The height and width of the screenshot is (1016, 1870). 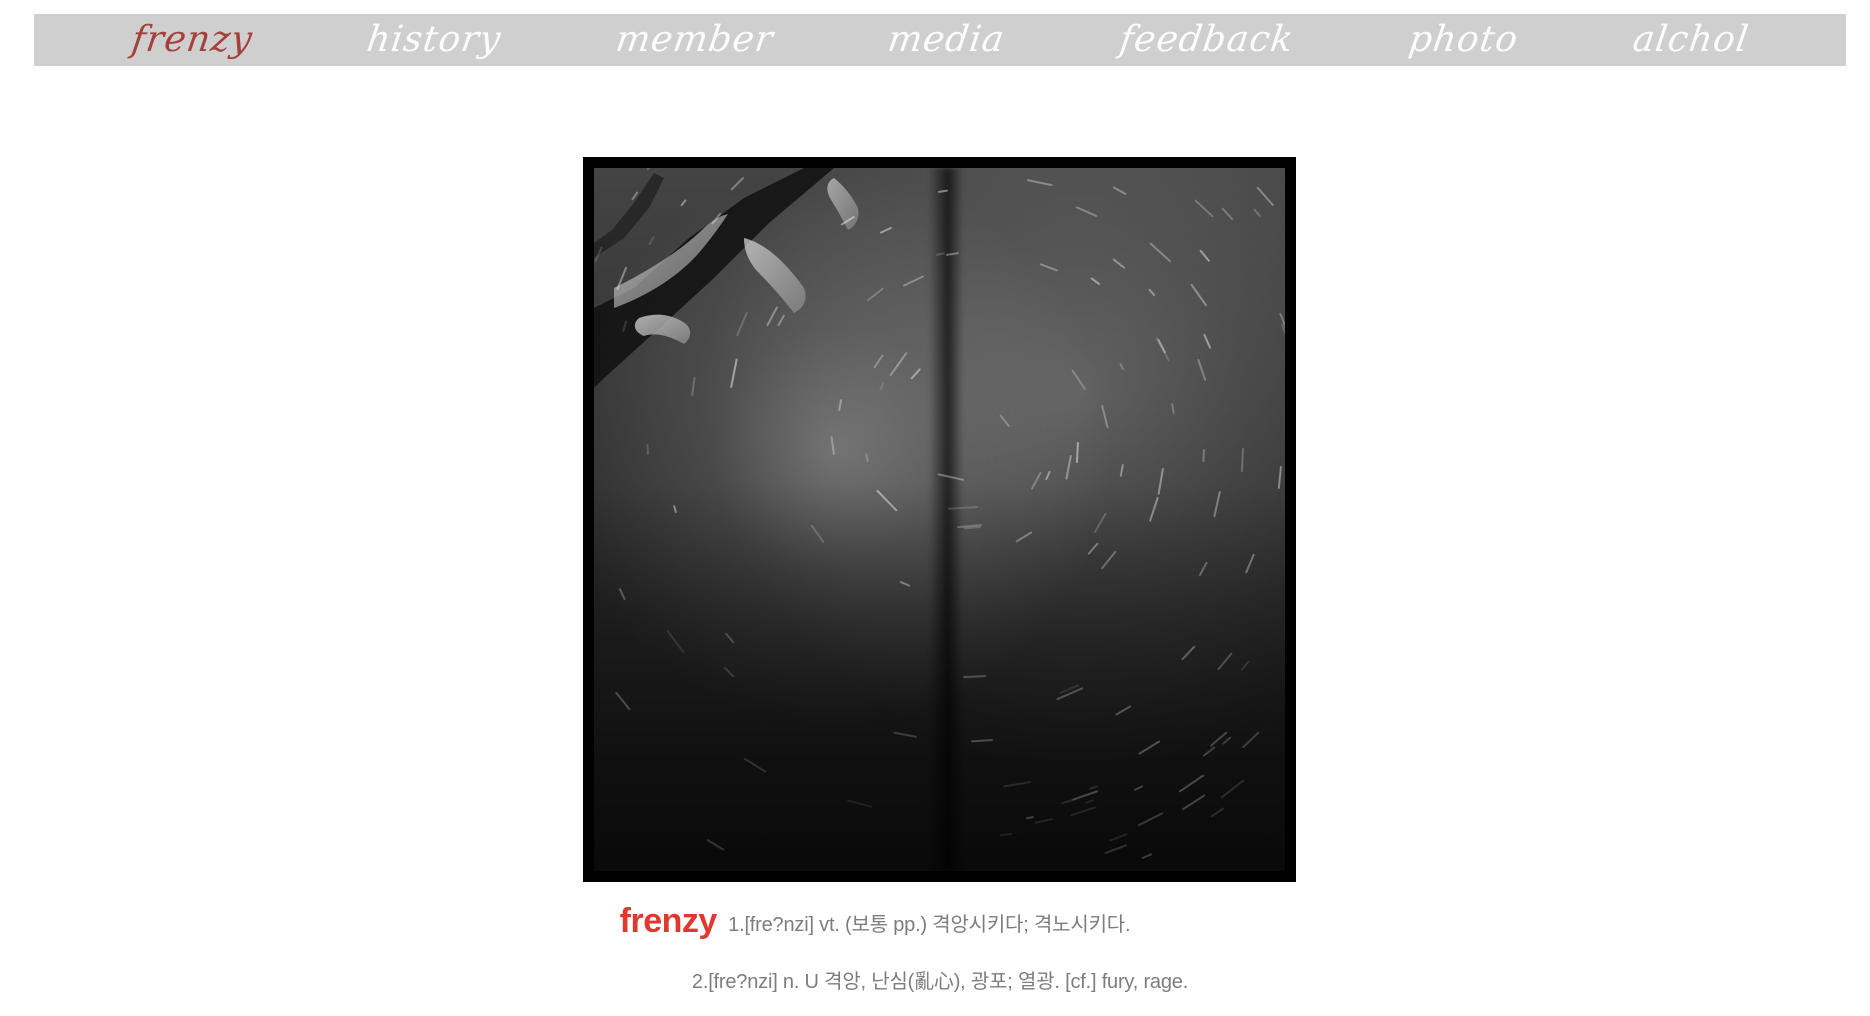 What do you see at coordinates (947, 39) in the screenshot?
I see `nav-link-media: media` at bounding box center [947, 39].